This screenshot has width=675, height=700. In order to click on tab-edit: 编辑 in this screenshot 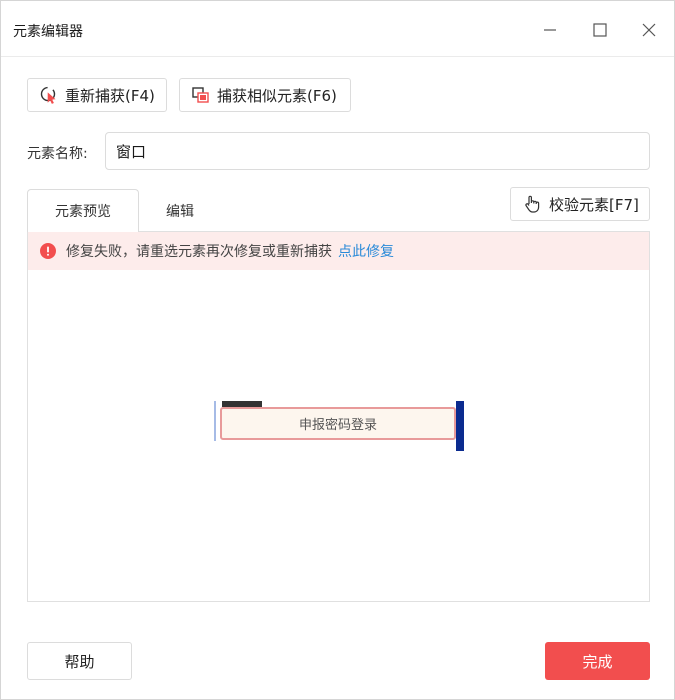, I will do `click(180, 210)`.